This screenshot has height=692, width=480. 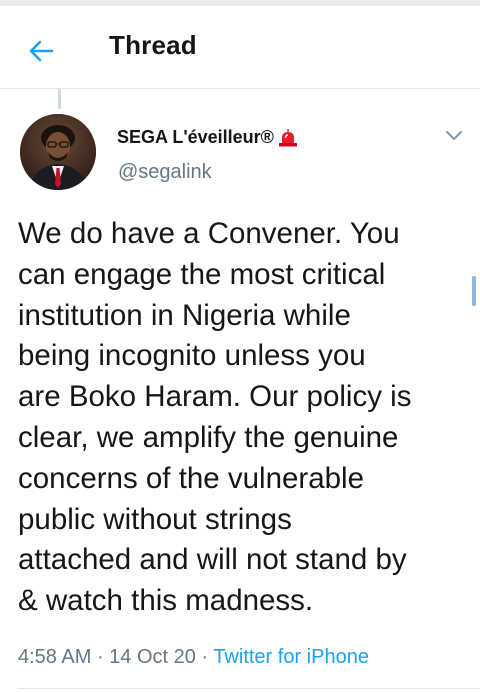 I want to click on tweet-metadata: 4:58 AM · 14 Oct 20 · Twitter for iPhone, so click(x=193, y=657).